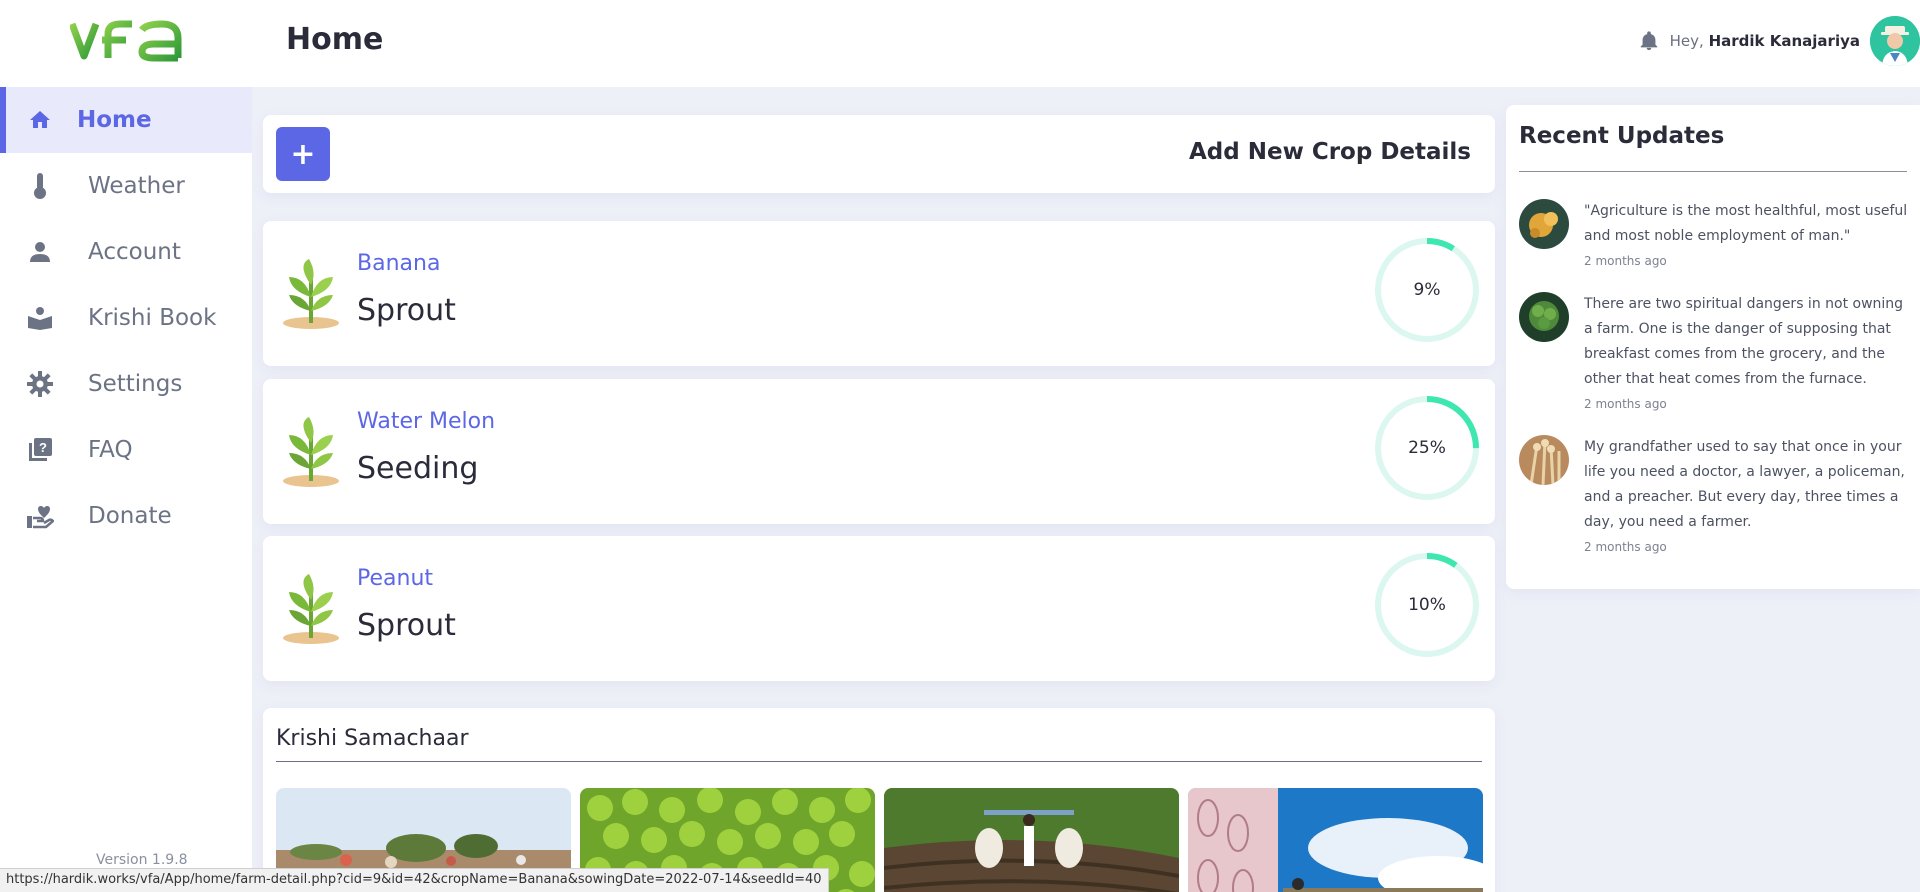 This screenshot has width=1920, height=892. Describe the element at coordinates (40, 186) in the screenshot. I see `thermometer-icon` at that location.